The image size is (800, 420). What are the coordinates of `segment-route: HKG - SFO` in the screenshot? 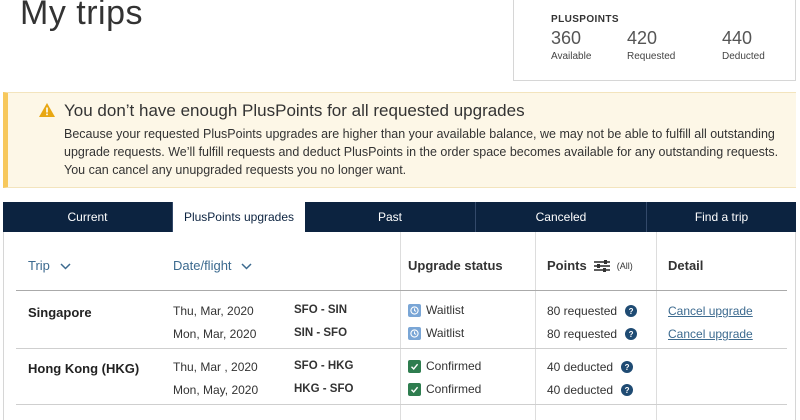 It's located at (324, 389).